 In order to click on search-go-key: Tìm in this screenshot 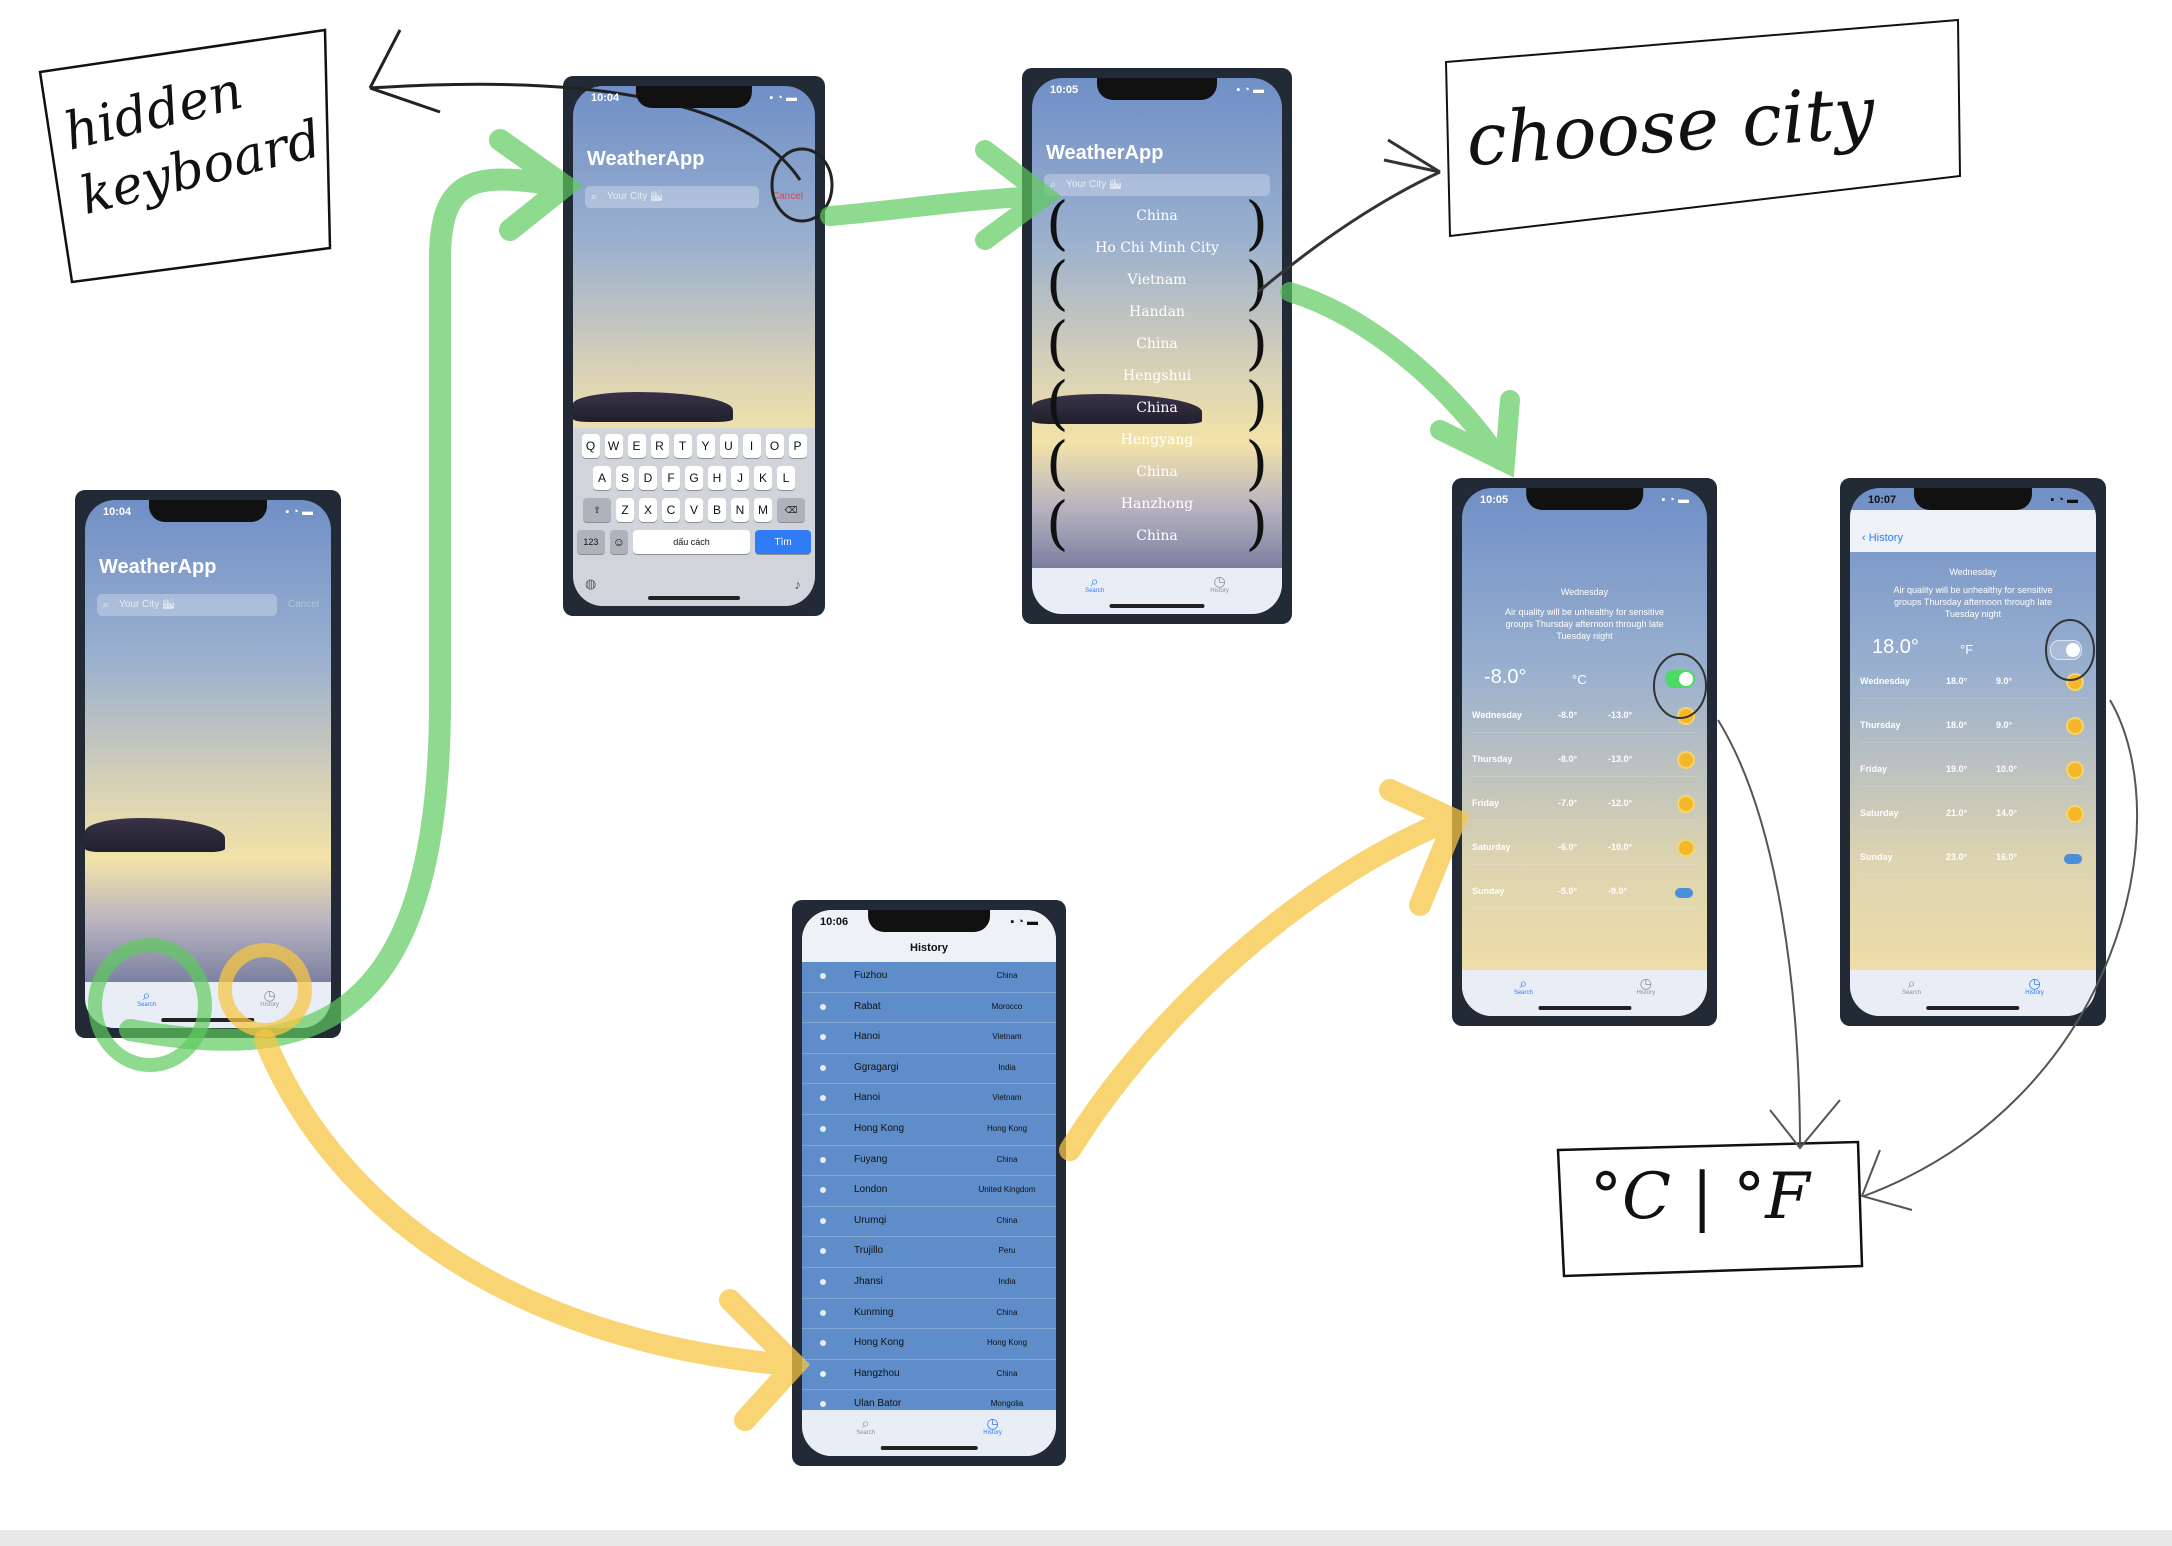, I will do `click(783, 542)`.